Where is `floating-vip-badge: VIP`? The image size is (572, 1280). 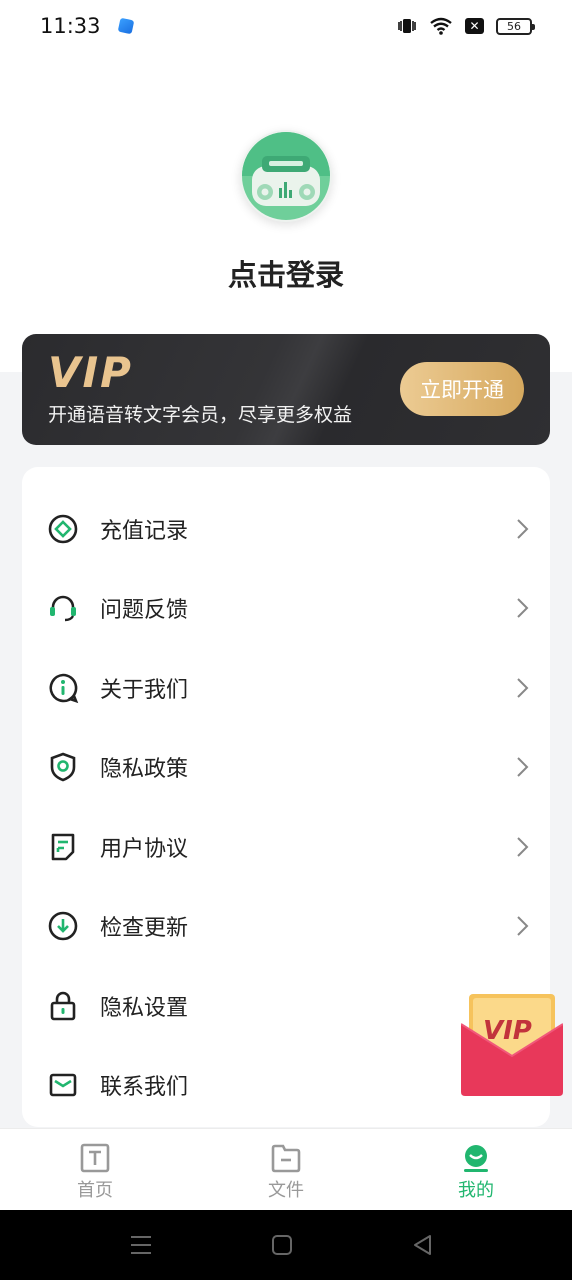 floating-vip-badge: VIP is located at coordinates (512, 1045).